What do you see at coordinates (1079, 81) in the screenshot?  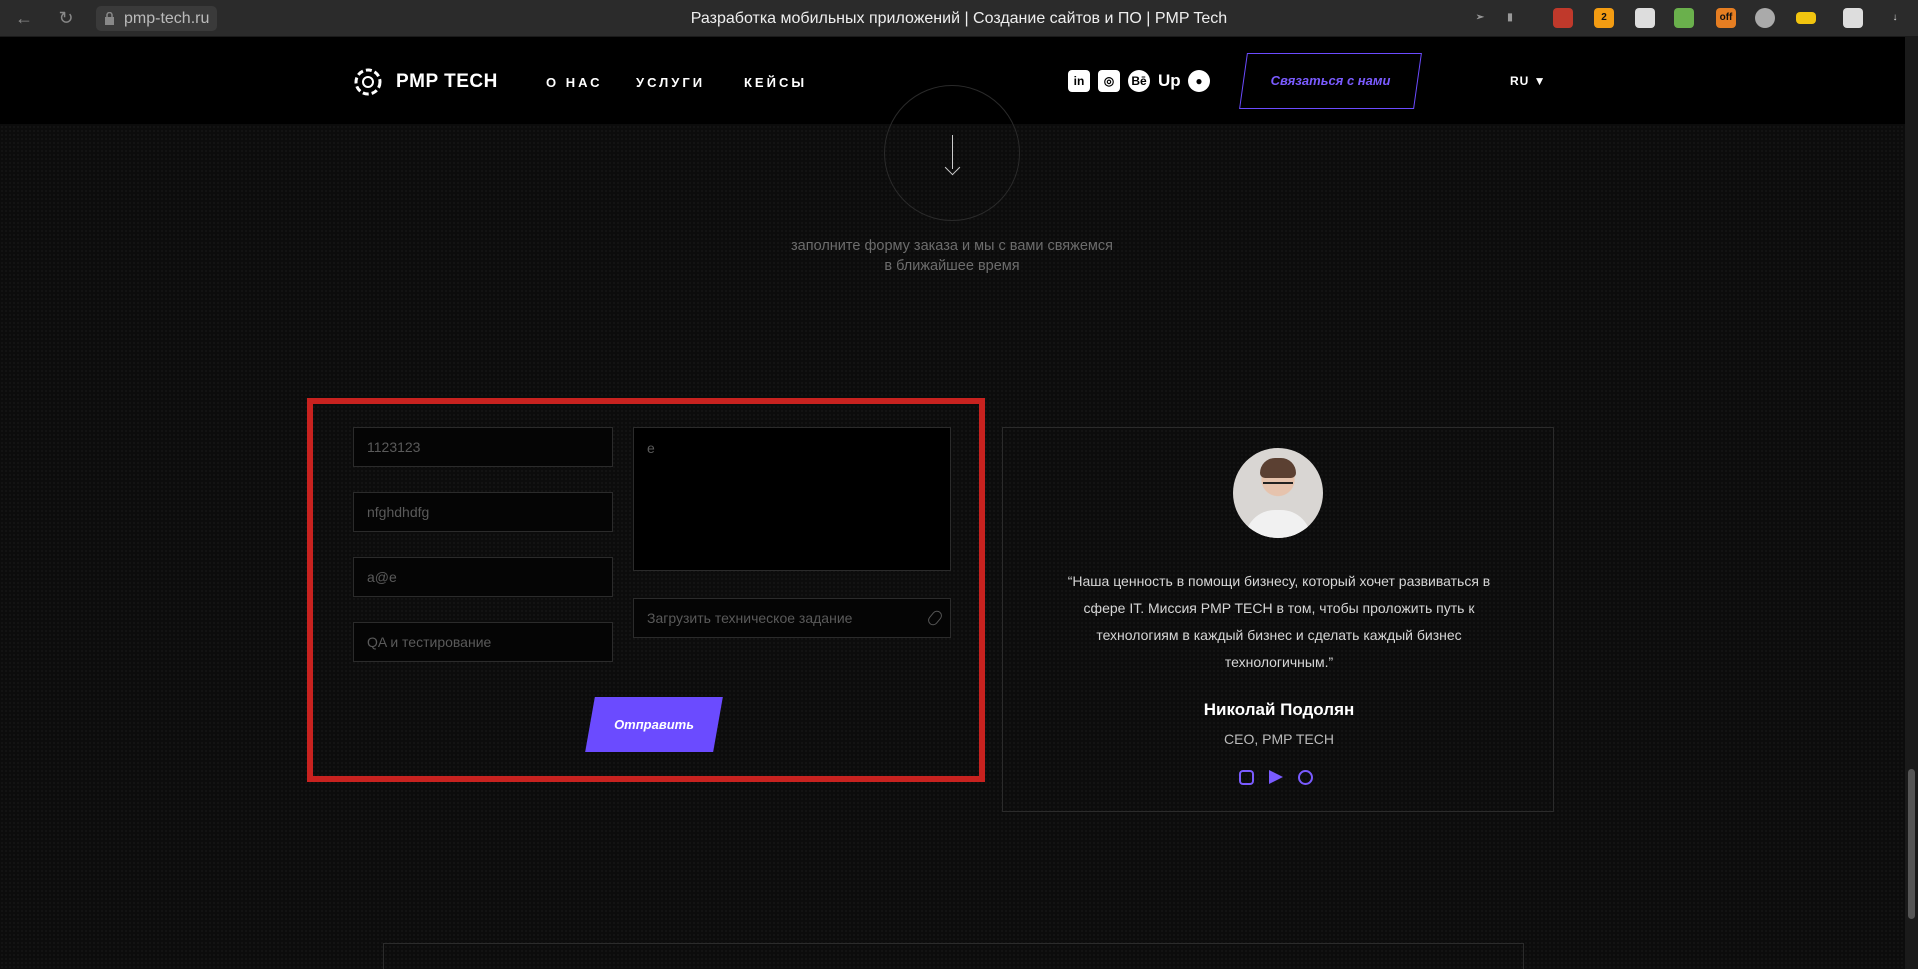 I see `linkedin-icon: in` at bounding box center [1079, 81].